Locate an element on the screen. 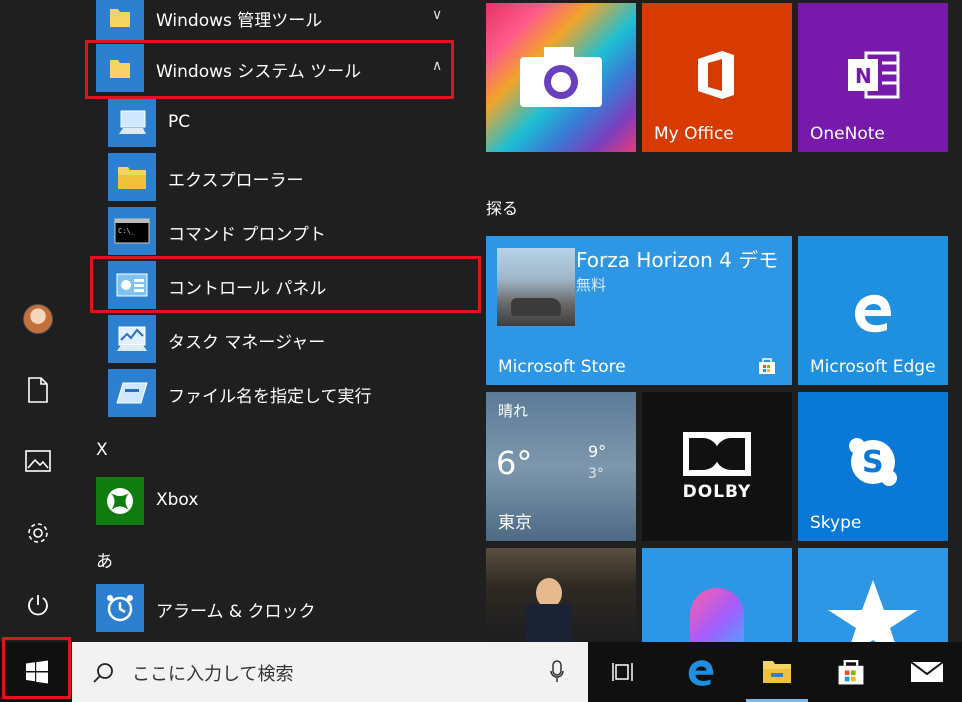  list-item-task-manager: タスク マネージャー is located at coordinates (276, 340).